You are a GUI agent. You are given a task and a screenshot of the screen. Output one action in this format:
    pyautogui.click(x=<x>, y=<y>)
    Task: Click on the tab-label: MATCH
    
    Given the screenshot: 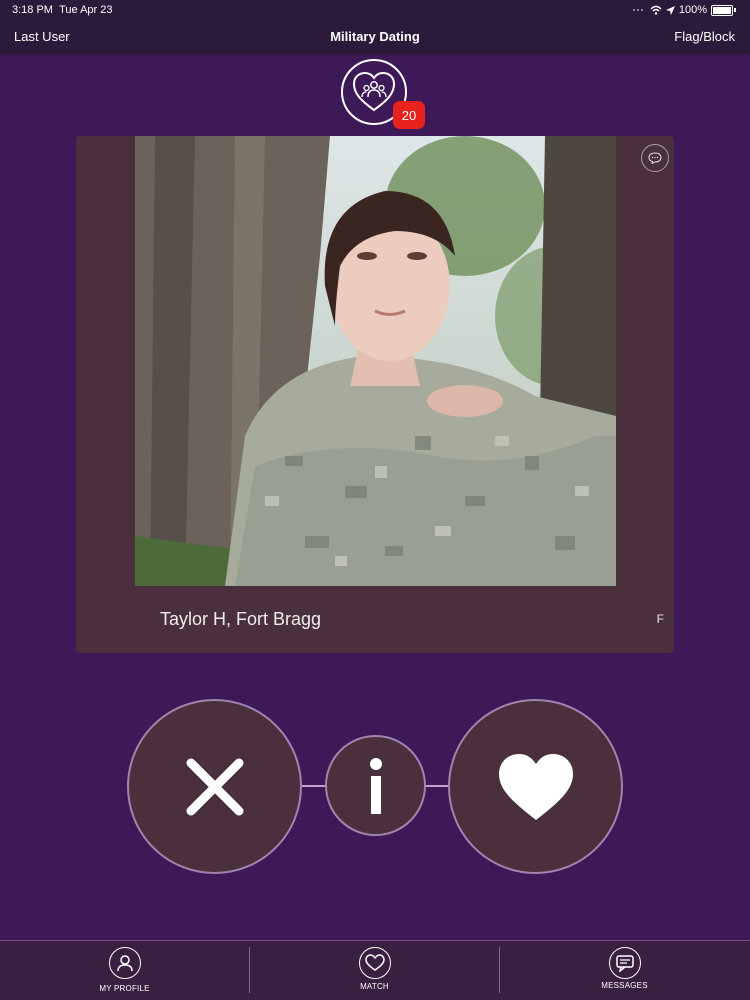 What is the action you would take?
    pyautogui.click(x=374, y=986)
    